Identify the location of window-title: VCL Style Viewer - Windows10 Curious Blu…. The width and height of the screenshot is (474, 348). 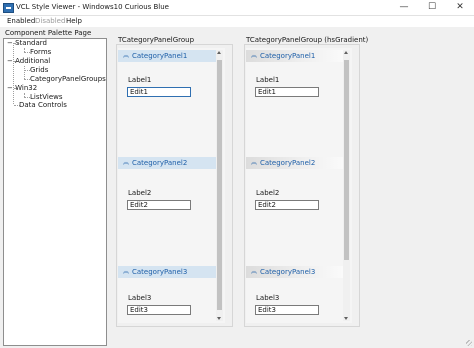
(92, 7).